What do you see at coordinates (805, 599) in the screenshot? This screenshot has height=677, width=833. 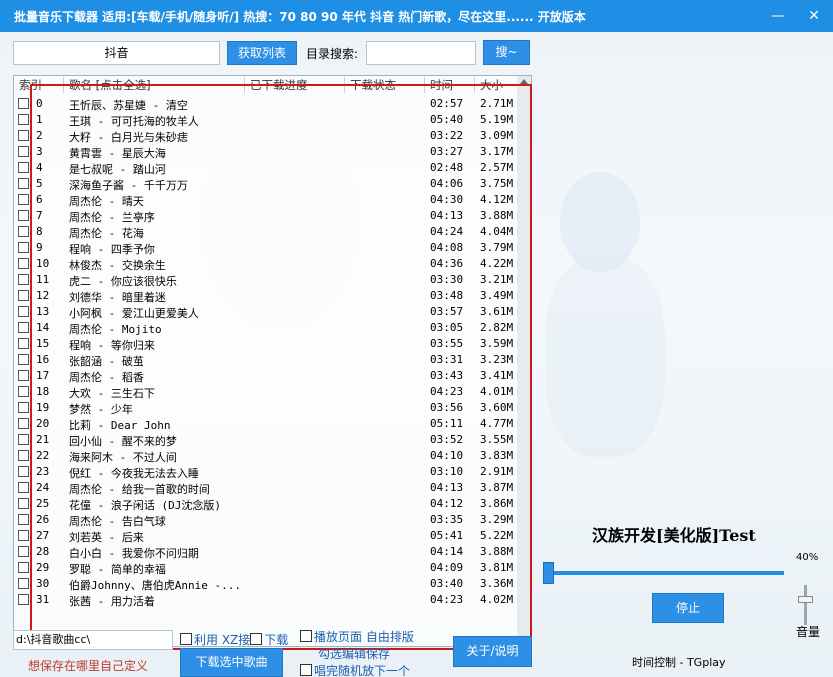 I see `volume-handle` at bounding box center [805, 599].